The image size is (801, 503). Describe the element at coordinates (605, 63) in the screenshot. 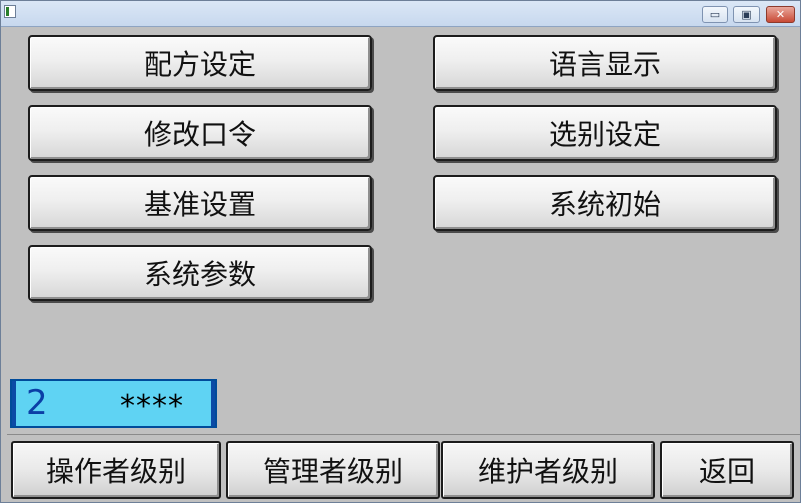

I see `language-display-button: 语言显示` at that location.